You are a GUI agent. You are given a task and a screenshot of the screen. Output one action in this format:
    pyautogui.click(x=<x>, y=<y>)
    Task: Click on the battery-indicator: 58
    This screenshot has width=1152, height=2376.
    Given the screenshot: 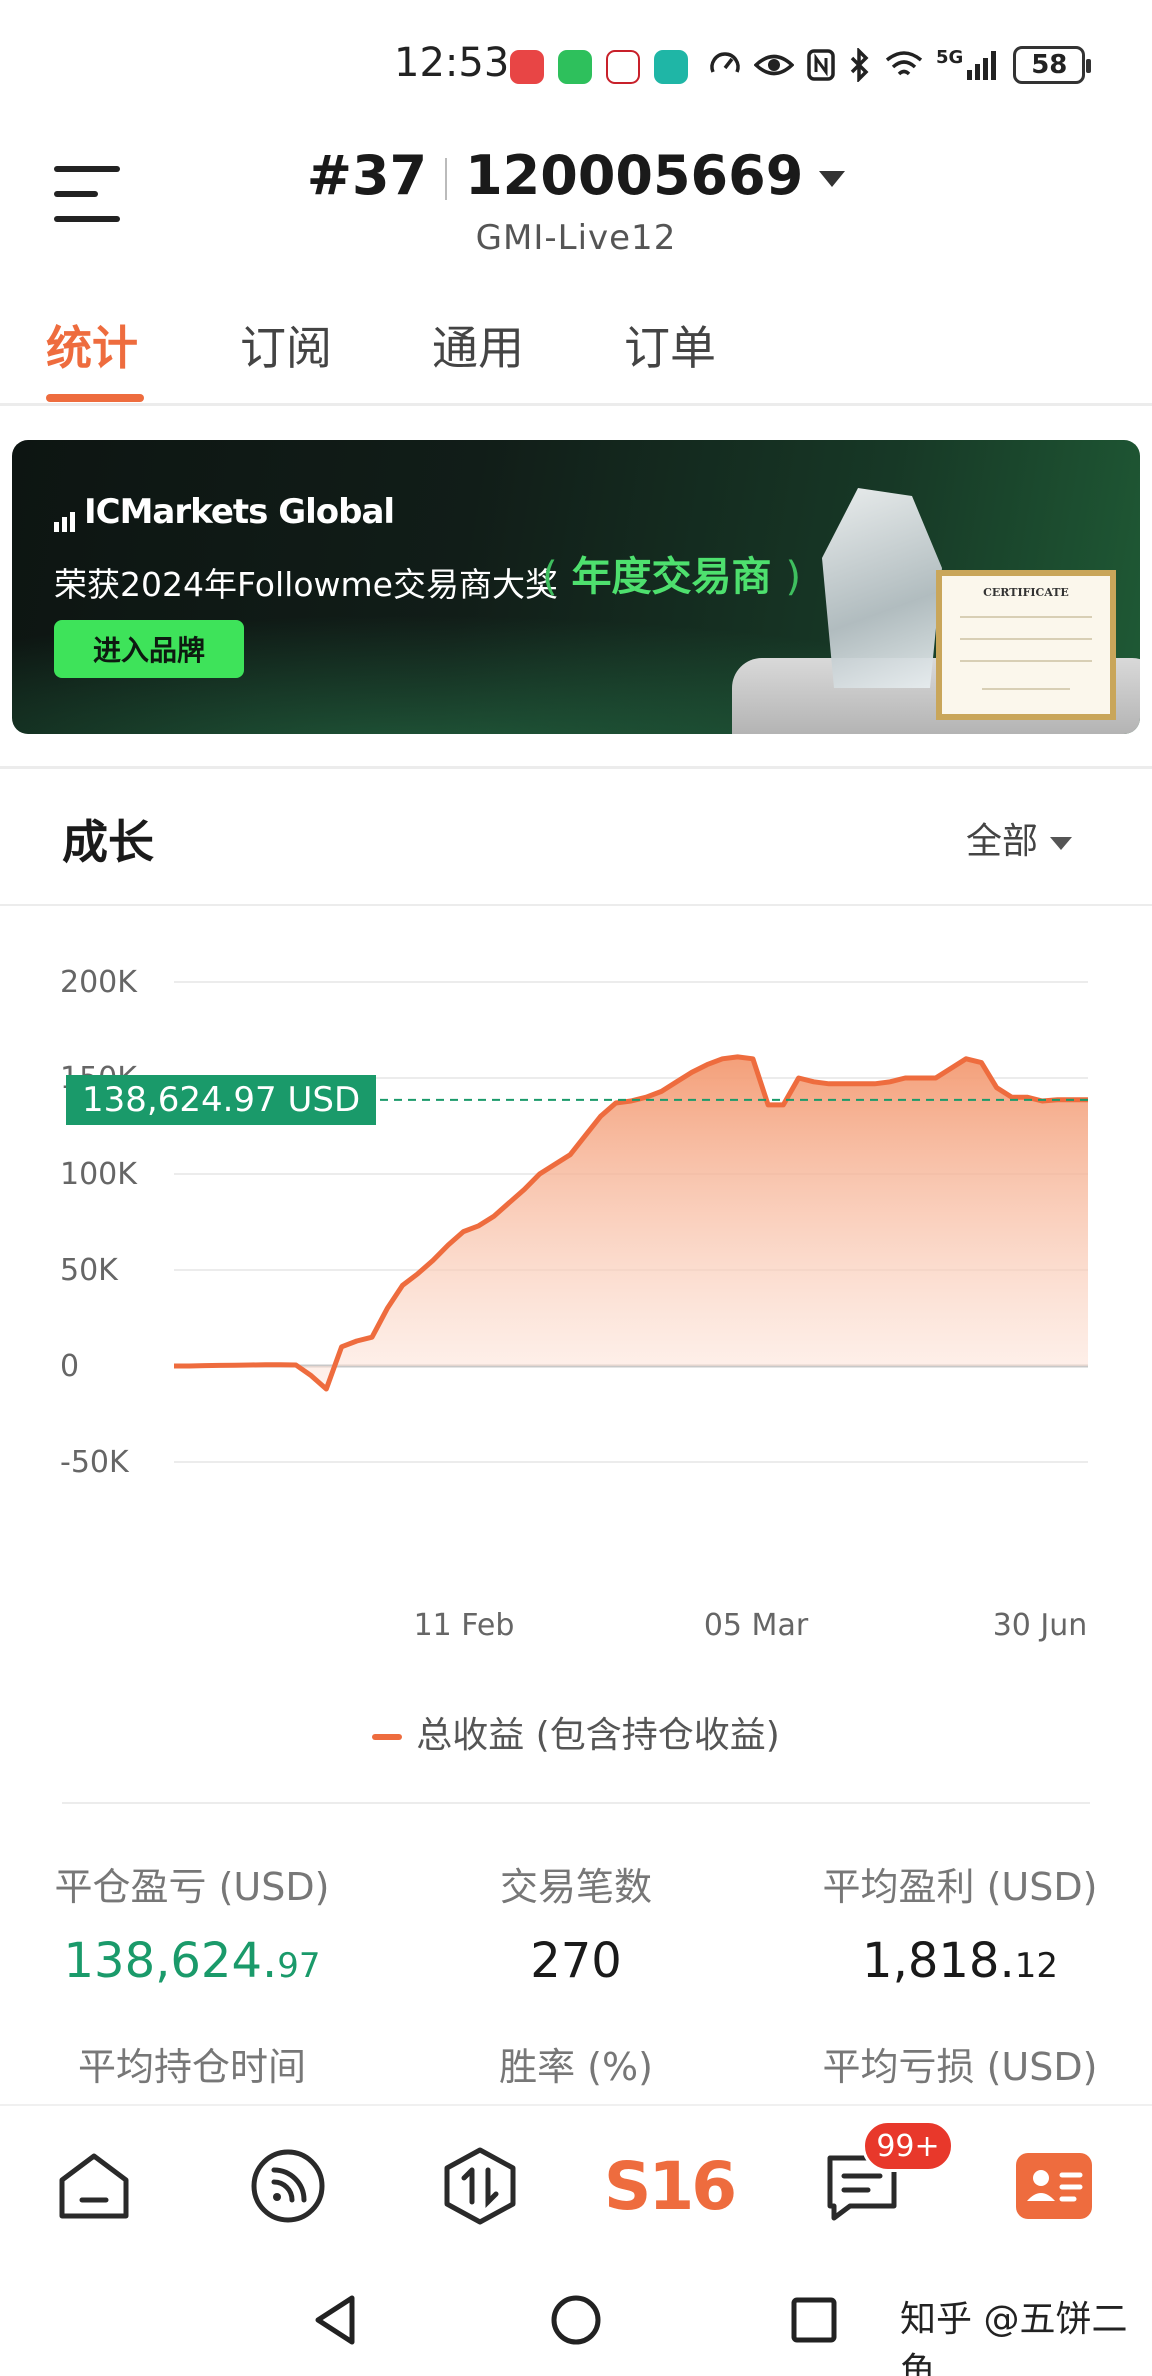 What is the action you would take?
    pyautogui.click(x=1052, y=65)
    